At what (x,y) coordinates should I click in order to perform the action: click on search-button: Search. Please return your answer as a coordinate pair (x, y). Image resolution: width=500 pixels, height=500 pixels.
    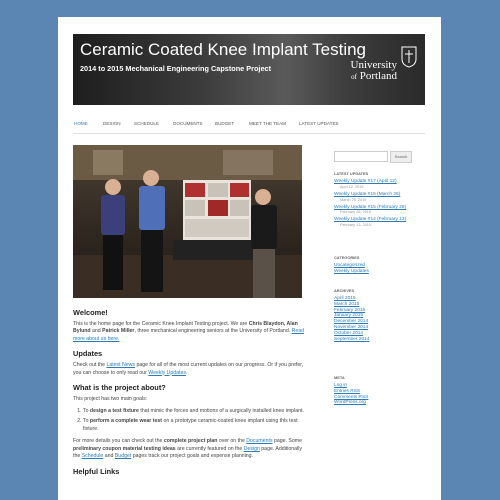
    Looking at the image, I should click on (401, 157).